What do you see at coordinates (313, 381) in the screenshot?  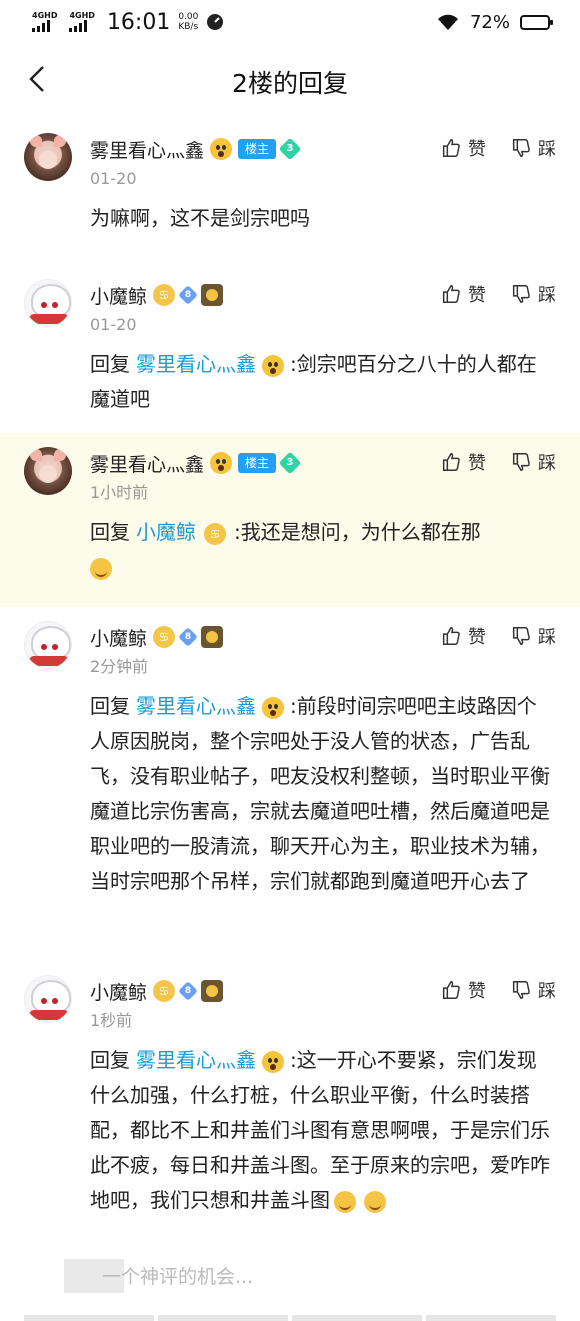 I see `reply-text: 回复 雾里看心灬鑫:剑宗吧百分之八十的人都在魔道吧` at bounding box center [313, 381].